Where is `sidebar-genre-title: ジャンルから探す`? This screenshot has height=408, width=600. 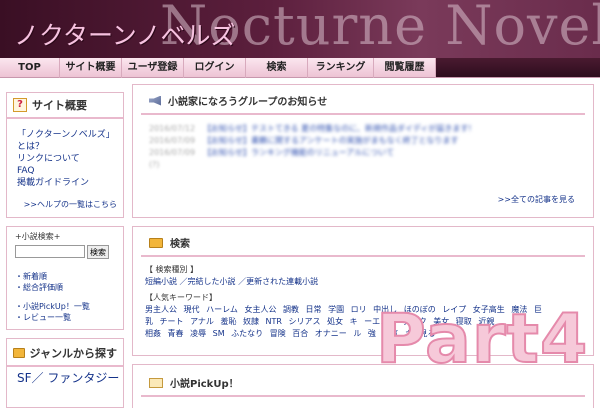
sidebar-genre-title: ジャンルから探す is located at coordinates (73, 353).